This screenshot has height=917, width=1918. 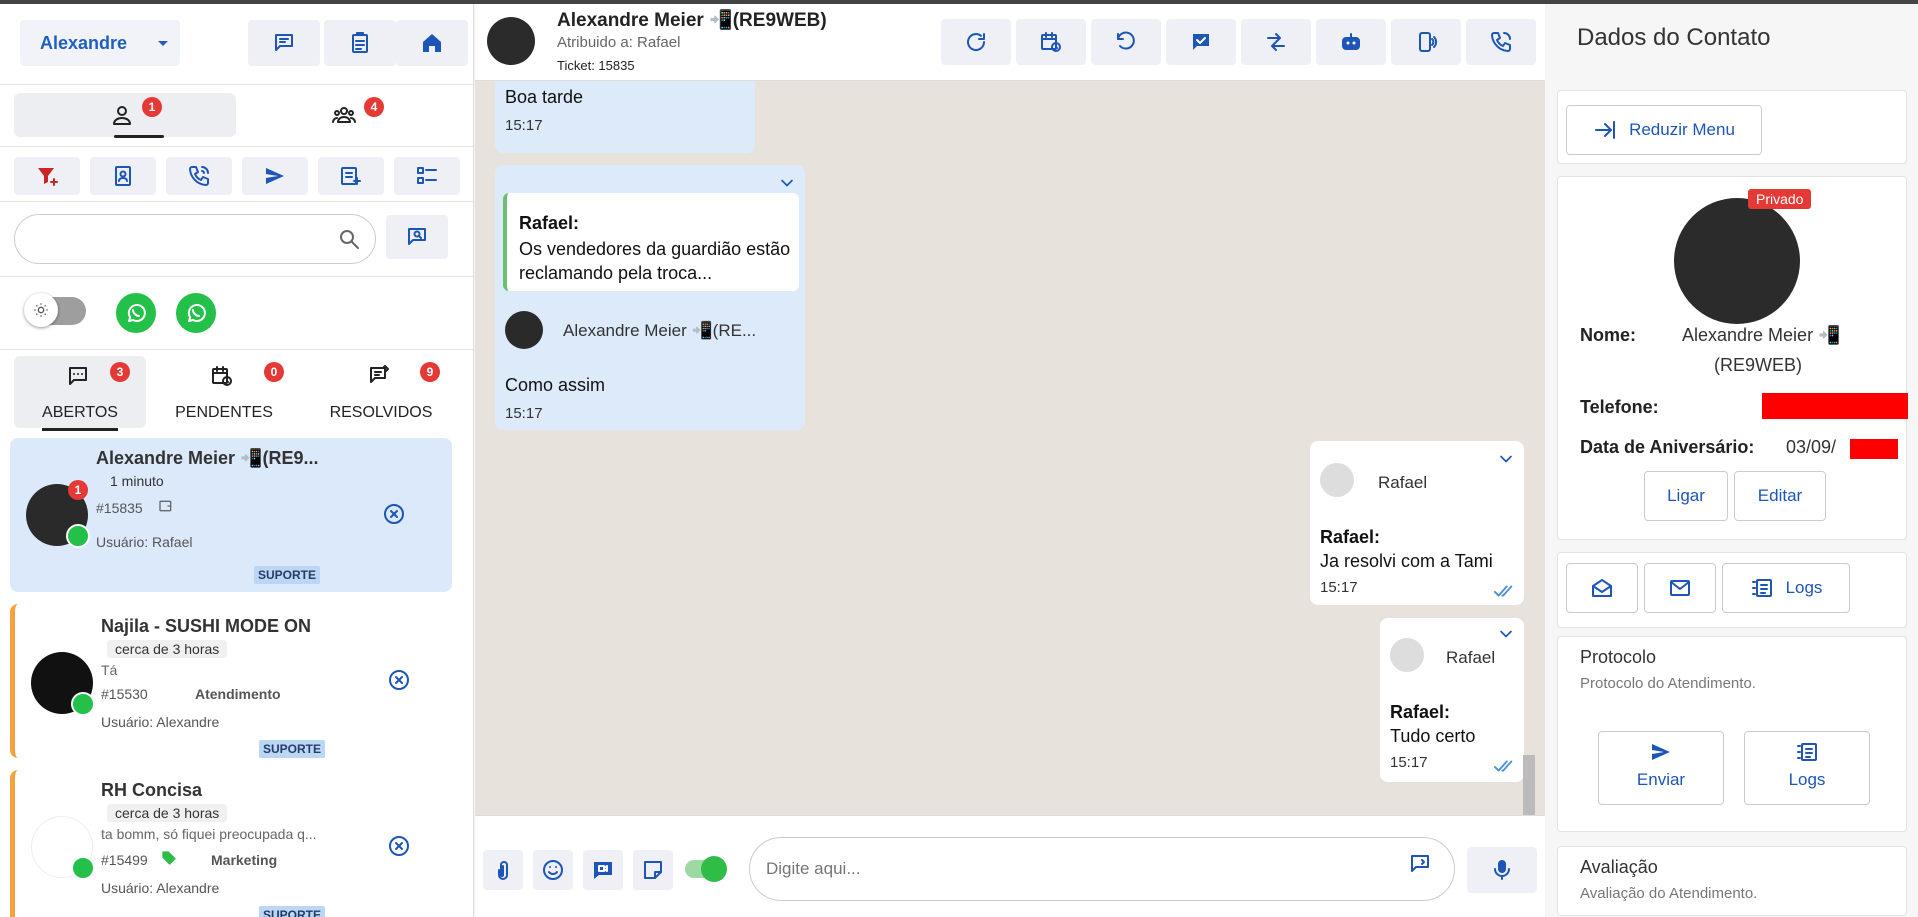 I want to click on refresh-button, so click(x=976, y=42).